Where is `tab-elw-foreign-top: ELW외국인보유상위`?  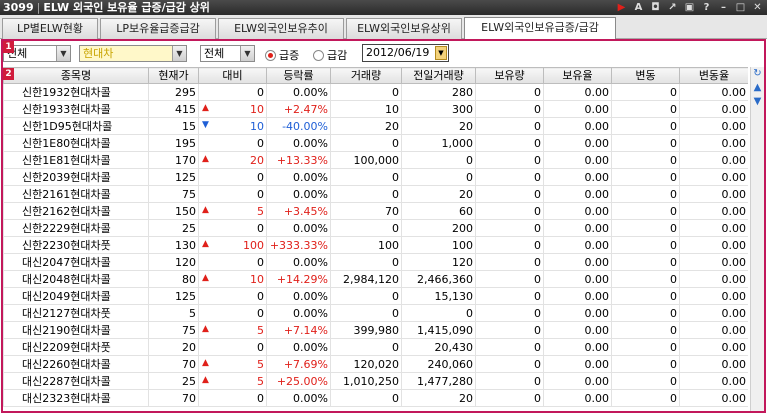 tab-elw-foreign-top: ELW외국인보유상위 is located at coordinates (404, 28).